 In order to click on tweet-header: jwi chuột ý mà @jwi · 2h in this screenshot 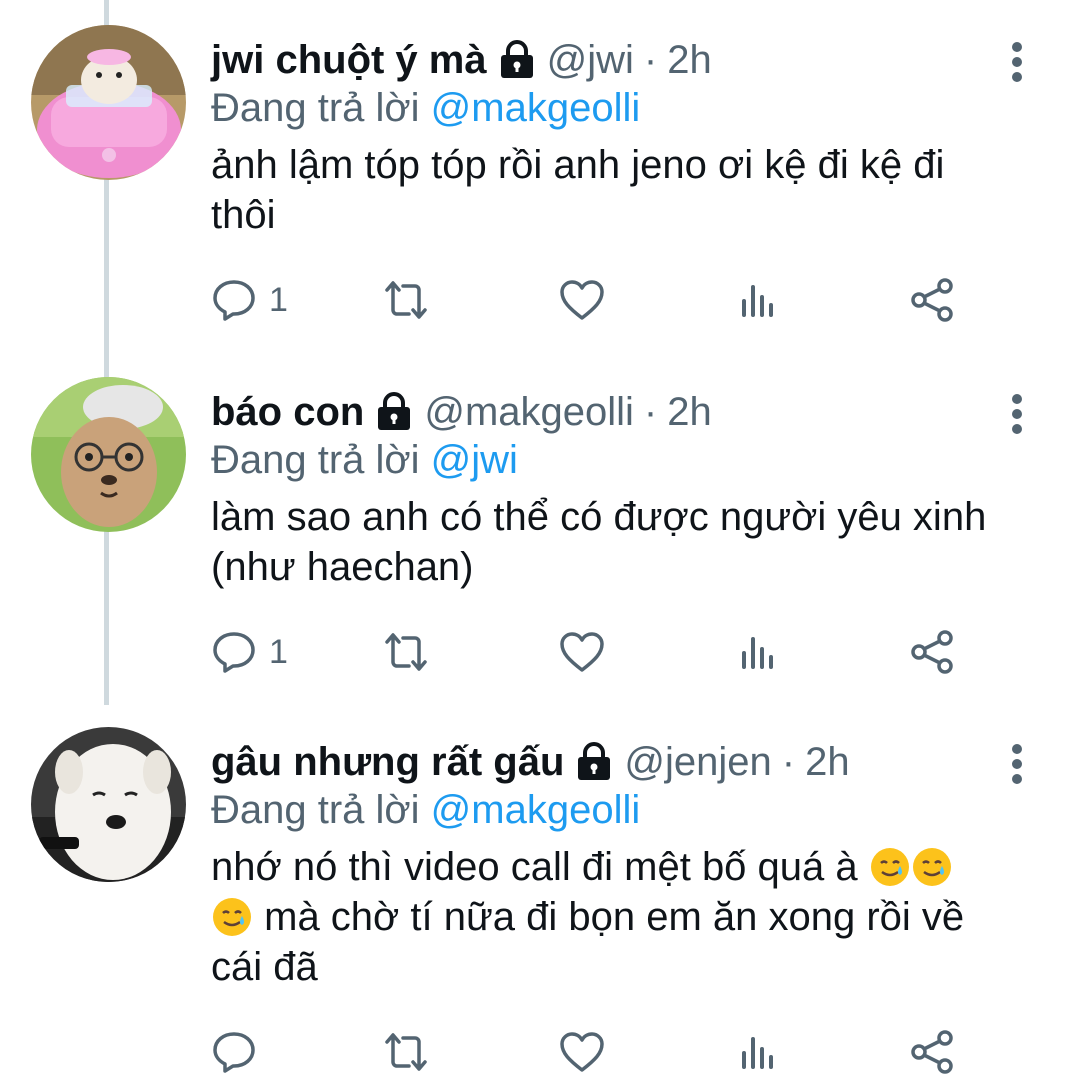, I will do `click(461, 60)`.